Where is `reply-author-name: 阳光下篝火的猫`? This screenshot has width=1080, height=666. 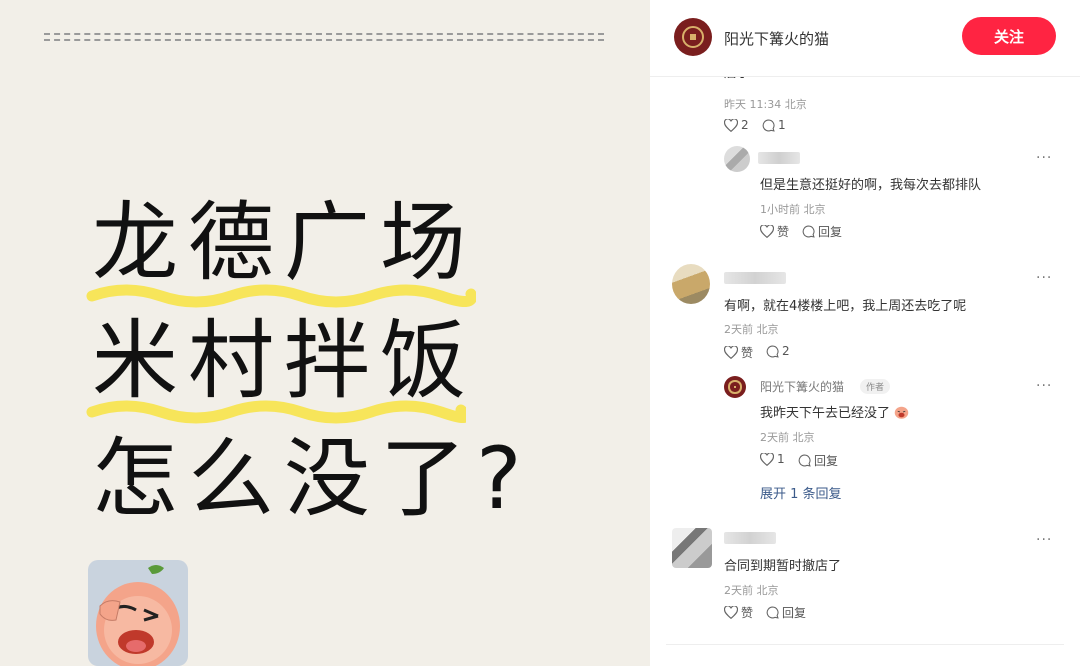 reply-author-name: 阳光下篝火的猫 is located at coordinates (802, 386).